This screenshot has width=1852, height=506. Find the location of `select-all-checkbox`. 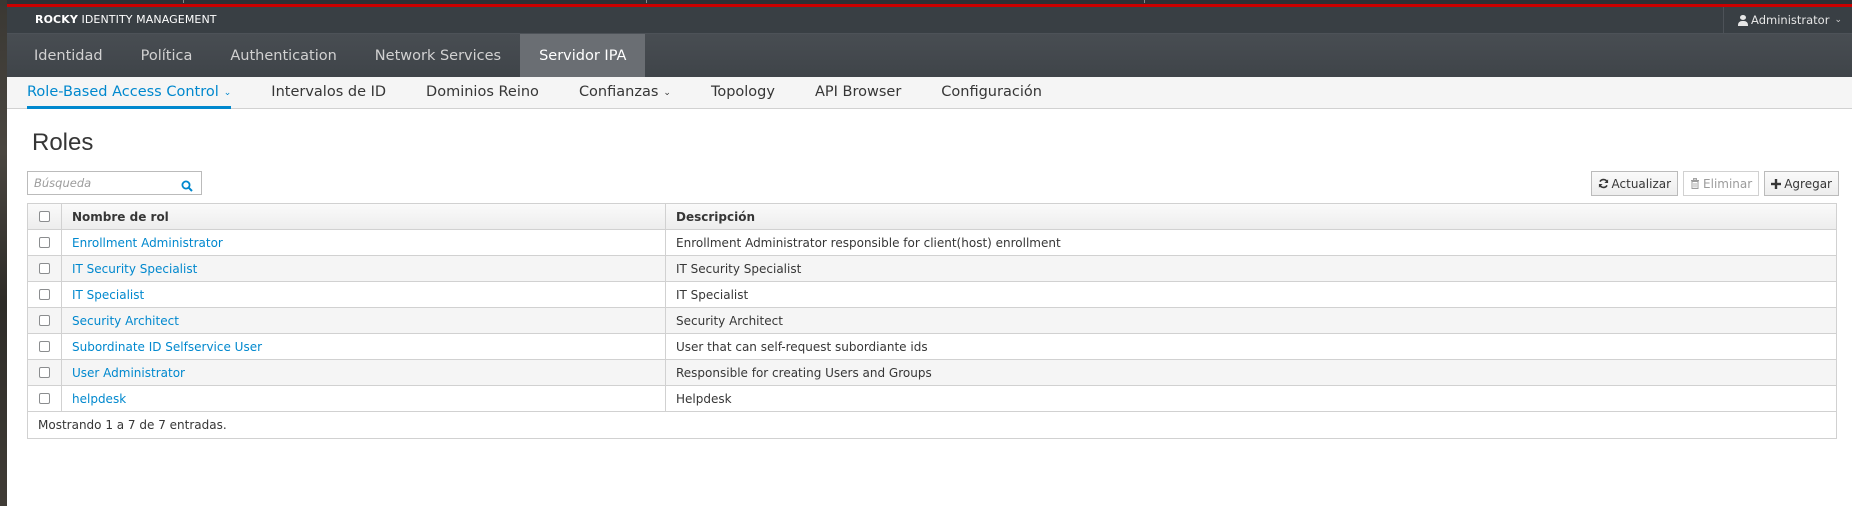

select-all-checkbox is located at coordinates (44, 216).